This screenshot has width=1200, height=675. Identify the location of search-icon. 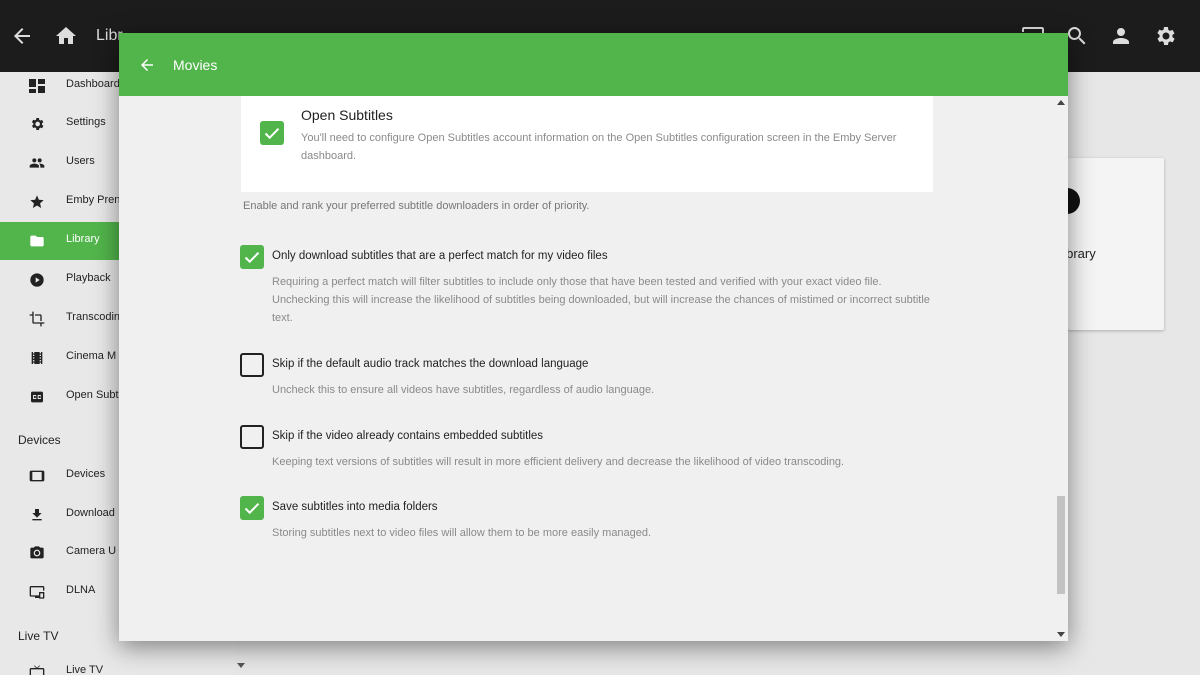
(1077, 36).